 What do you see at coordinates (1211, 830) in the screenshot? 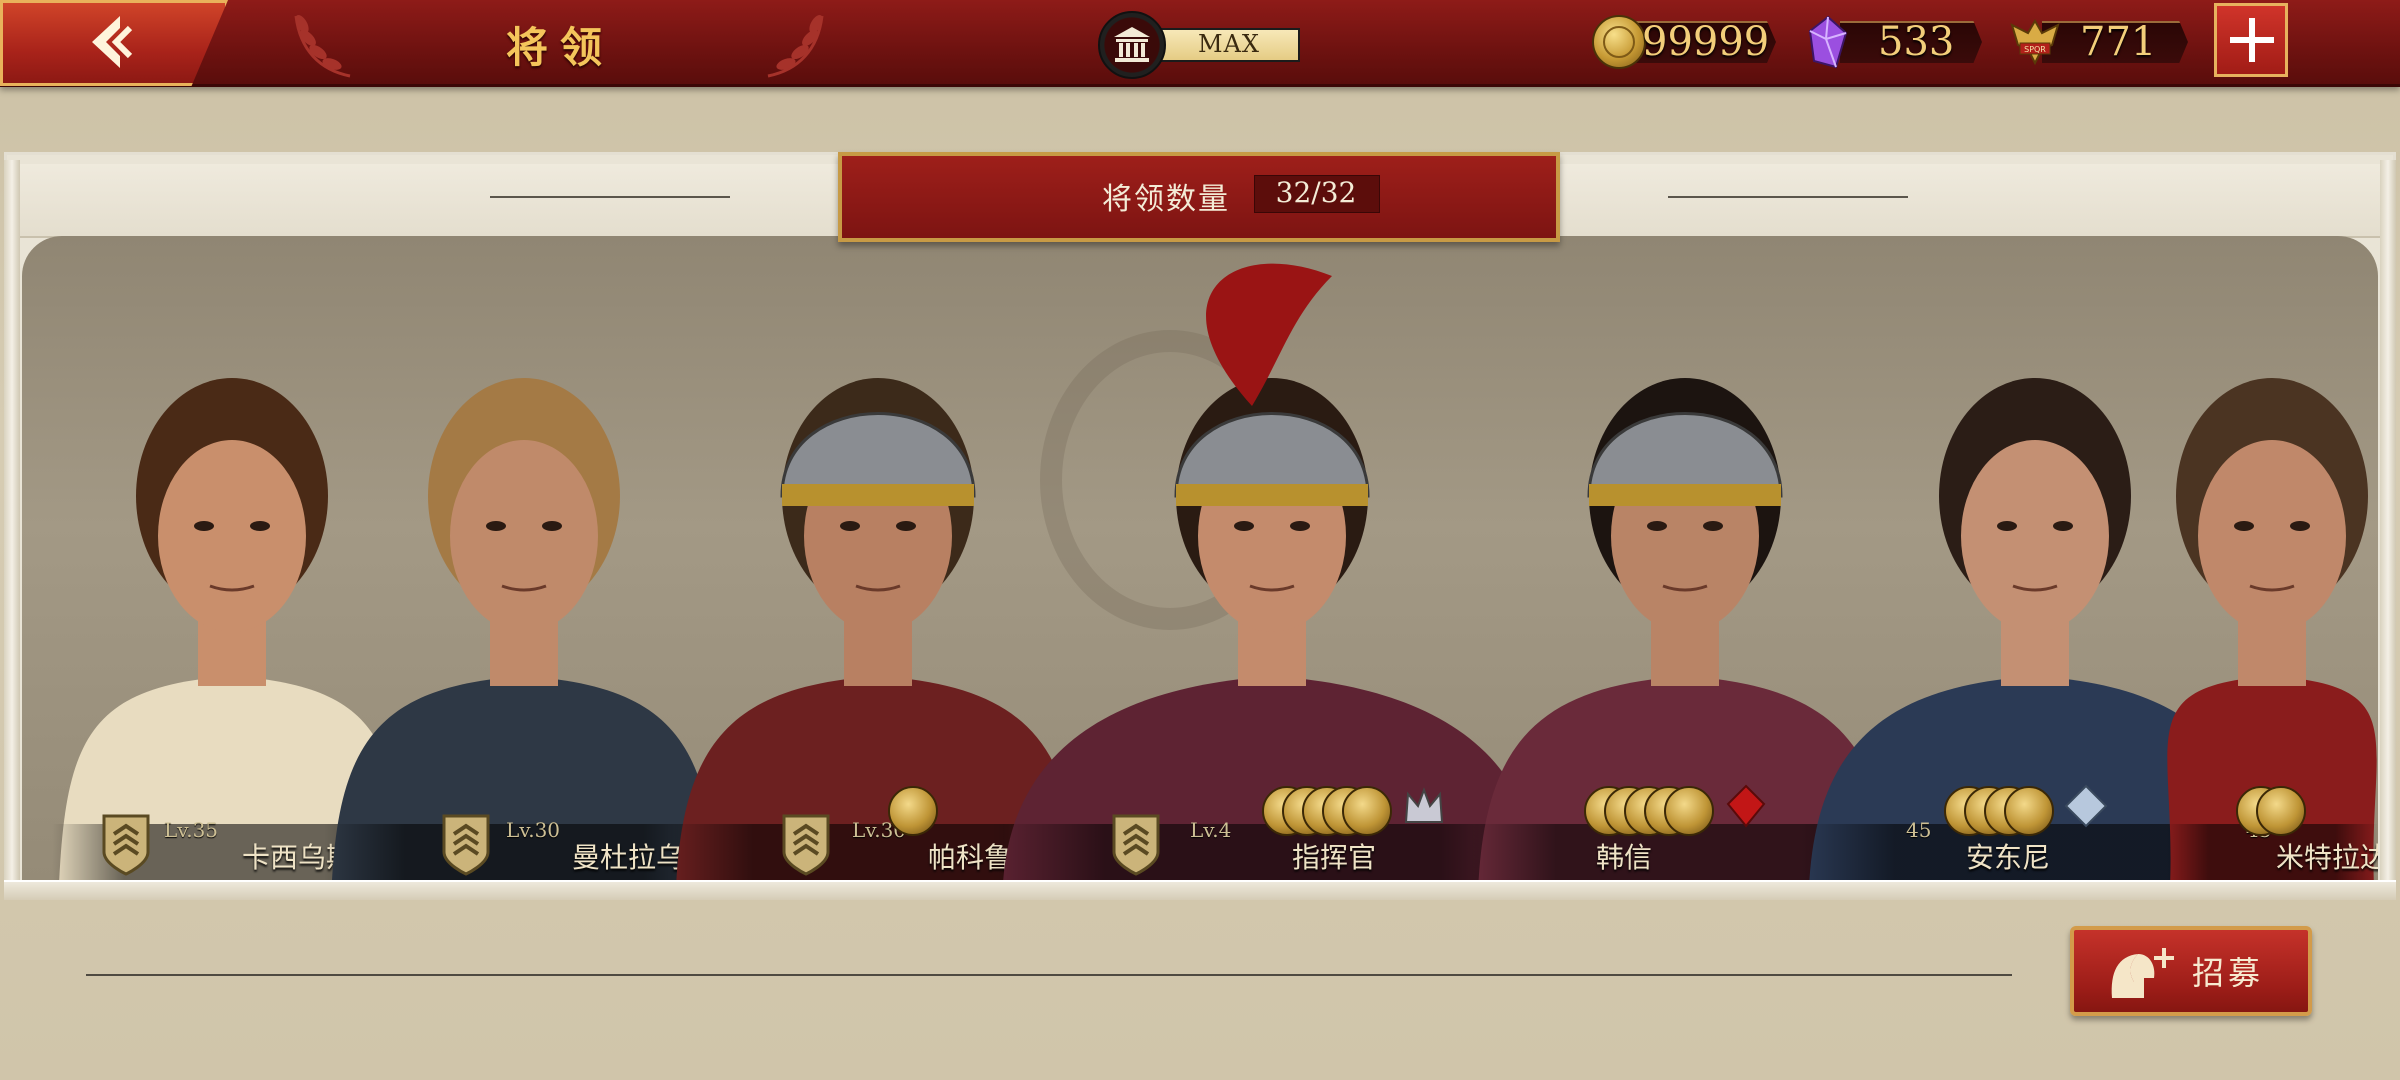
I see `general-level: Lv.4` at bounding box center [1211, 830].